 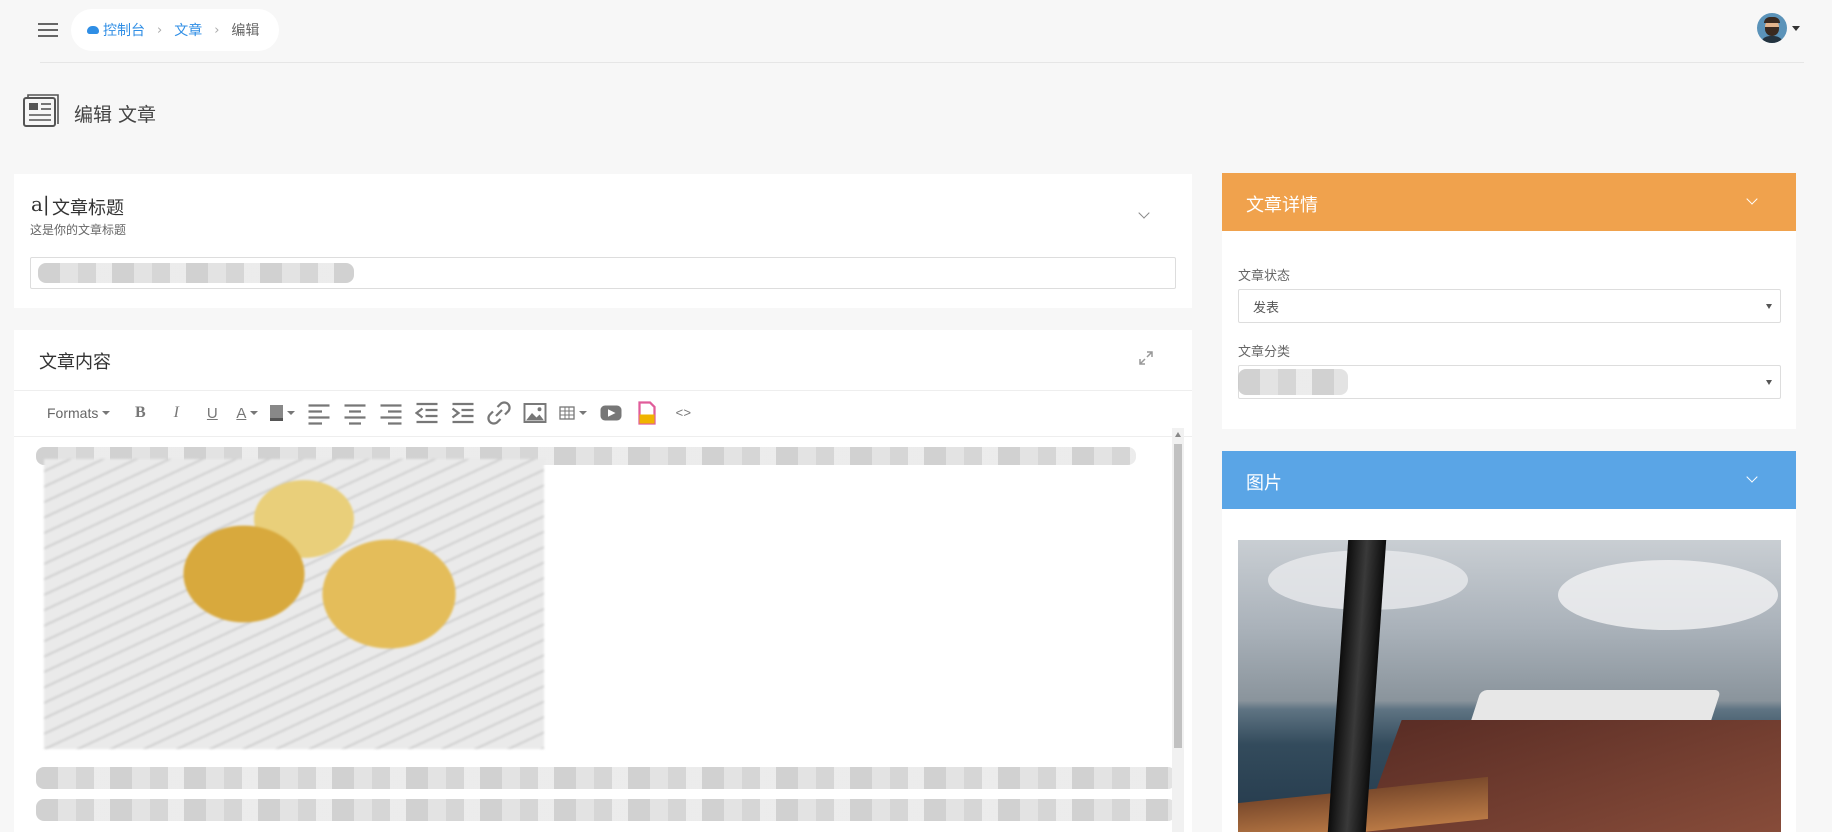 I want to click on formats-dropdown: Formats, so click(x=79, y=413).